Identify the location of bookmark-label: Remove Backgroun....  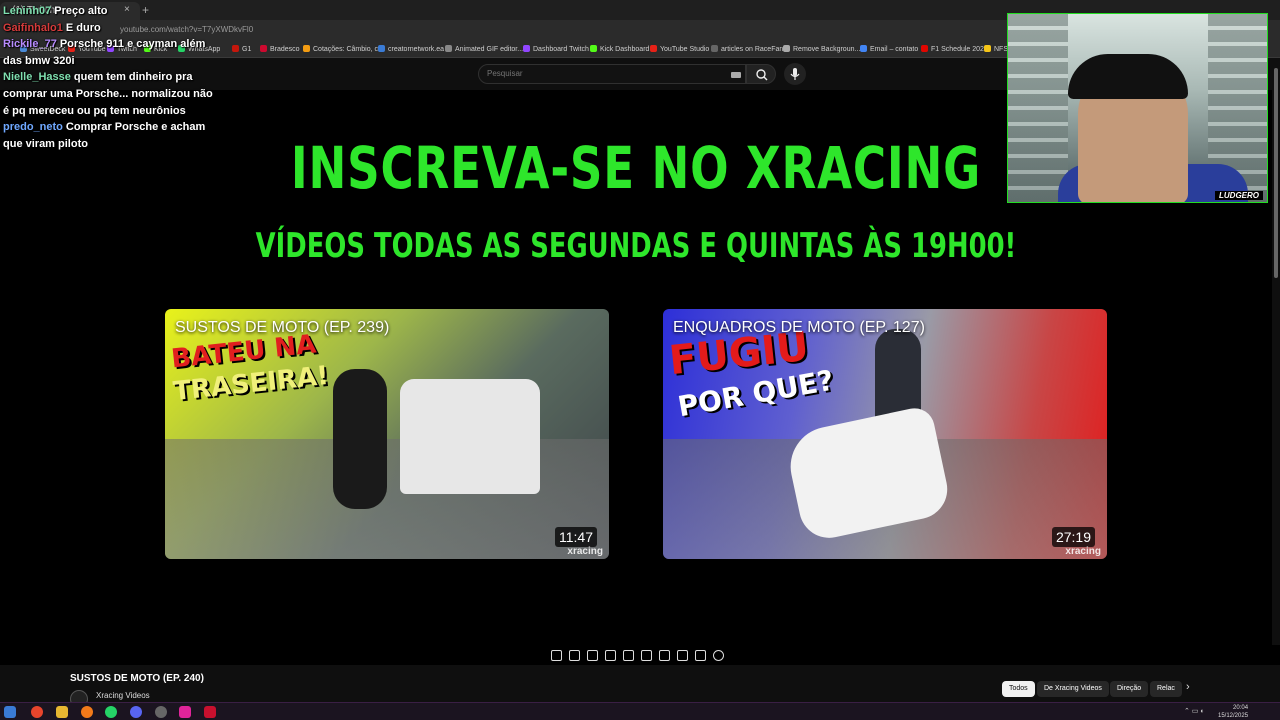
(827, 49).